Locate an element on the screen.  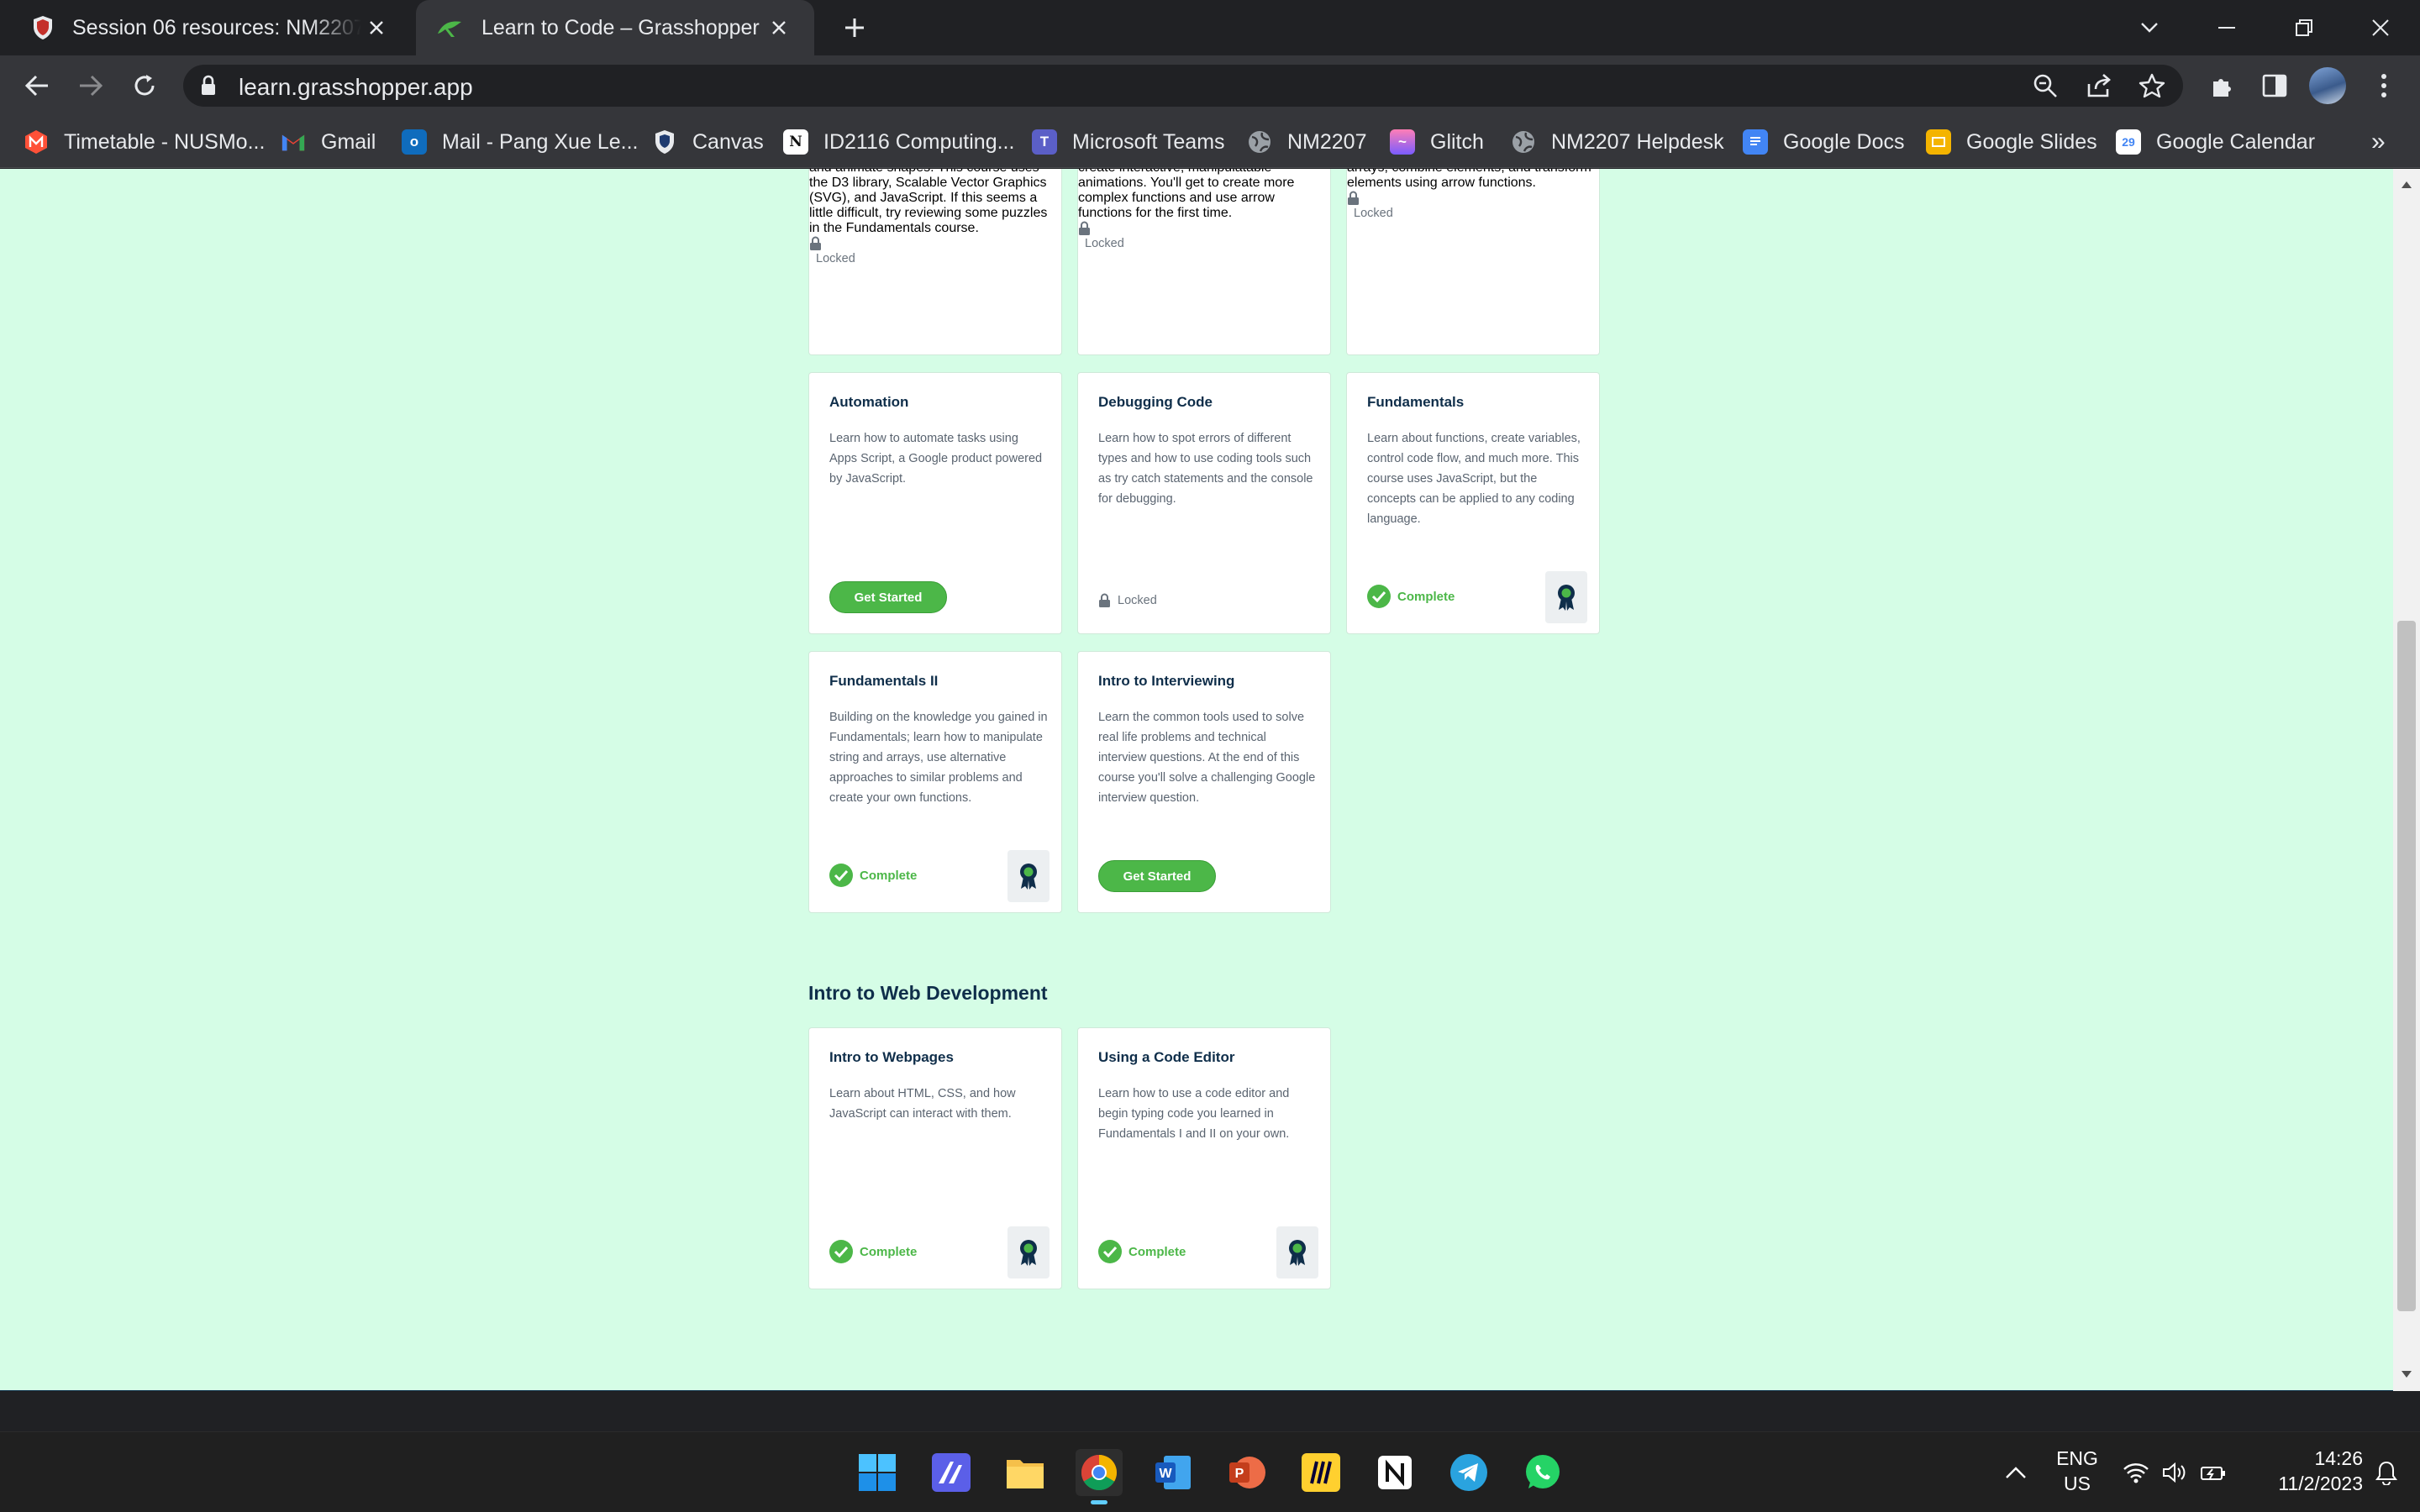
course-title: Automation is located at coordinates (869, 402).